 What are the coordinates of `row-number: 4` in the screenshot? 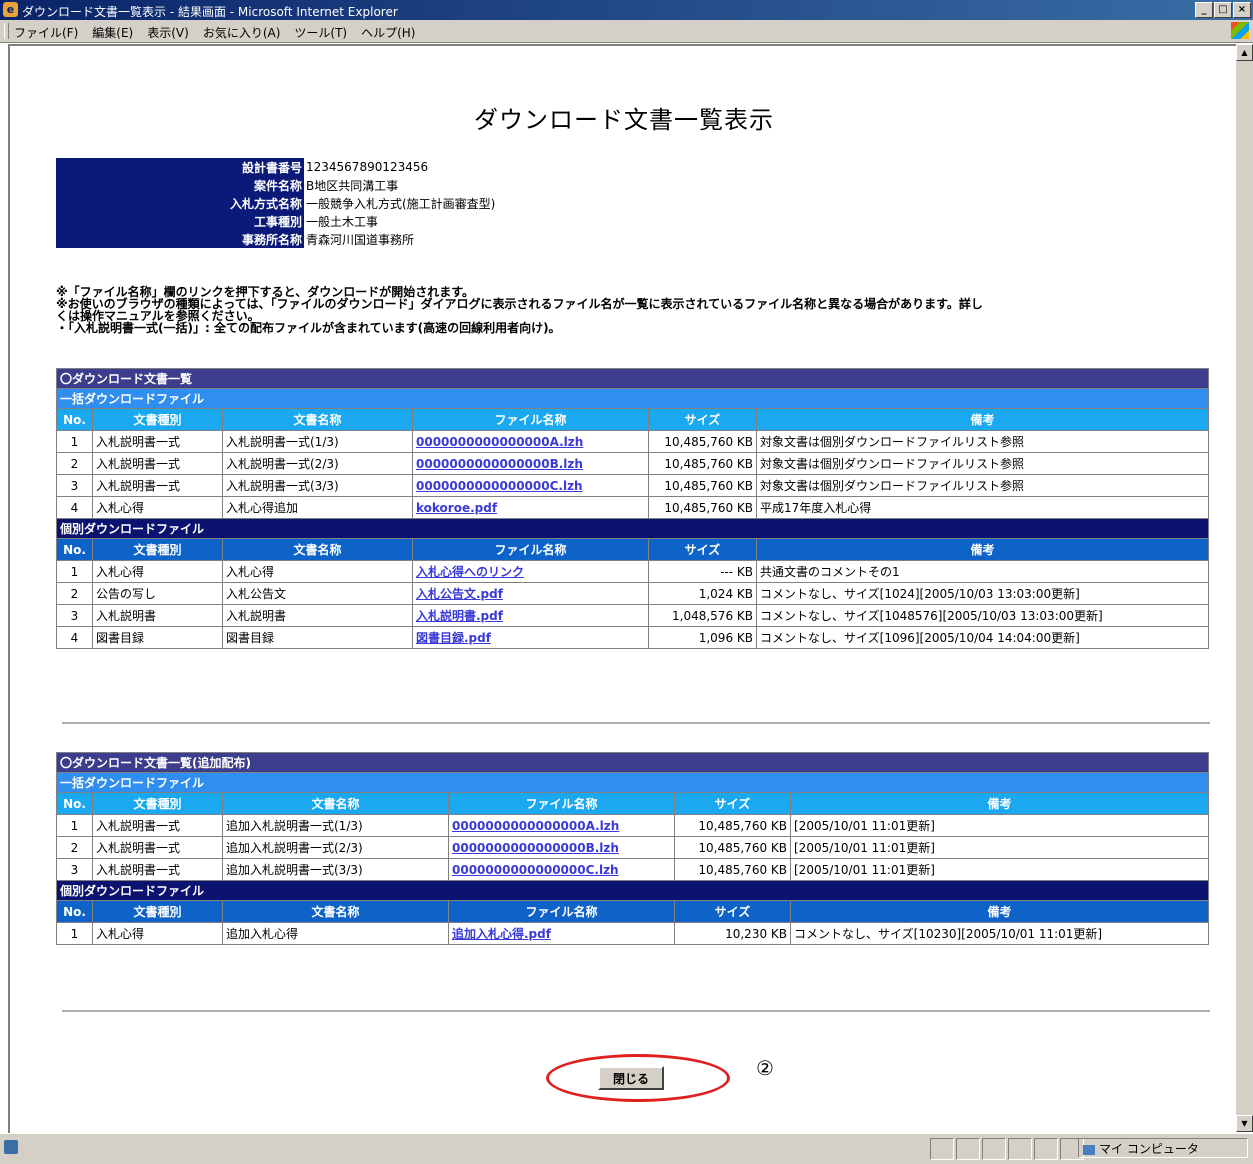 It's located at (74, 507).